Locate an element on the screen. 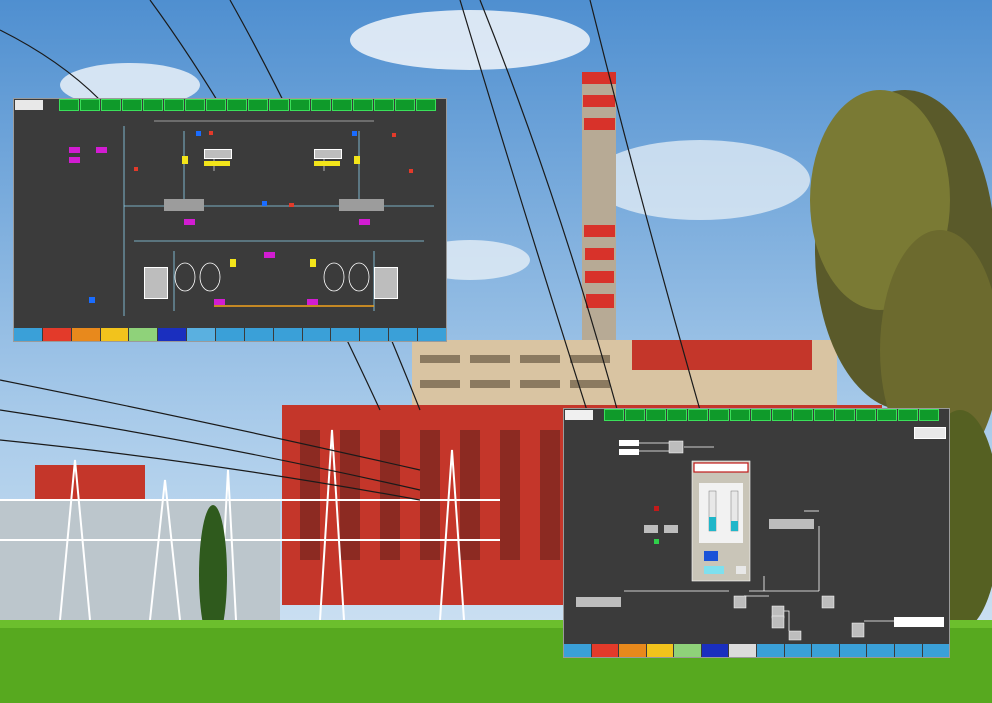  control-diagram is located at coordinates (760, 540).